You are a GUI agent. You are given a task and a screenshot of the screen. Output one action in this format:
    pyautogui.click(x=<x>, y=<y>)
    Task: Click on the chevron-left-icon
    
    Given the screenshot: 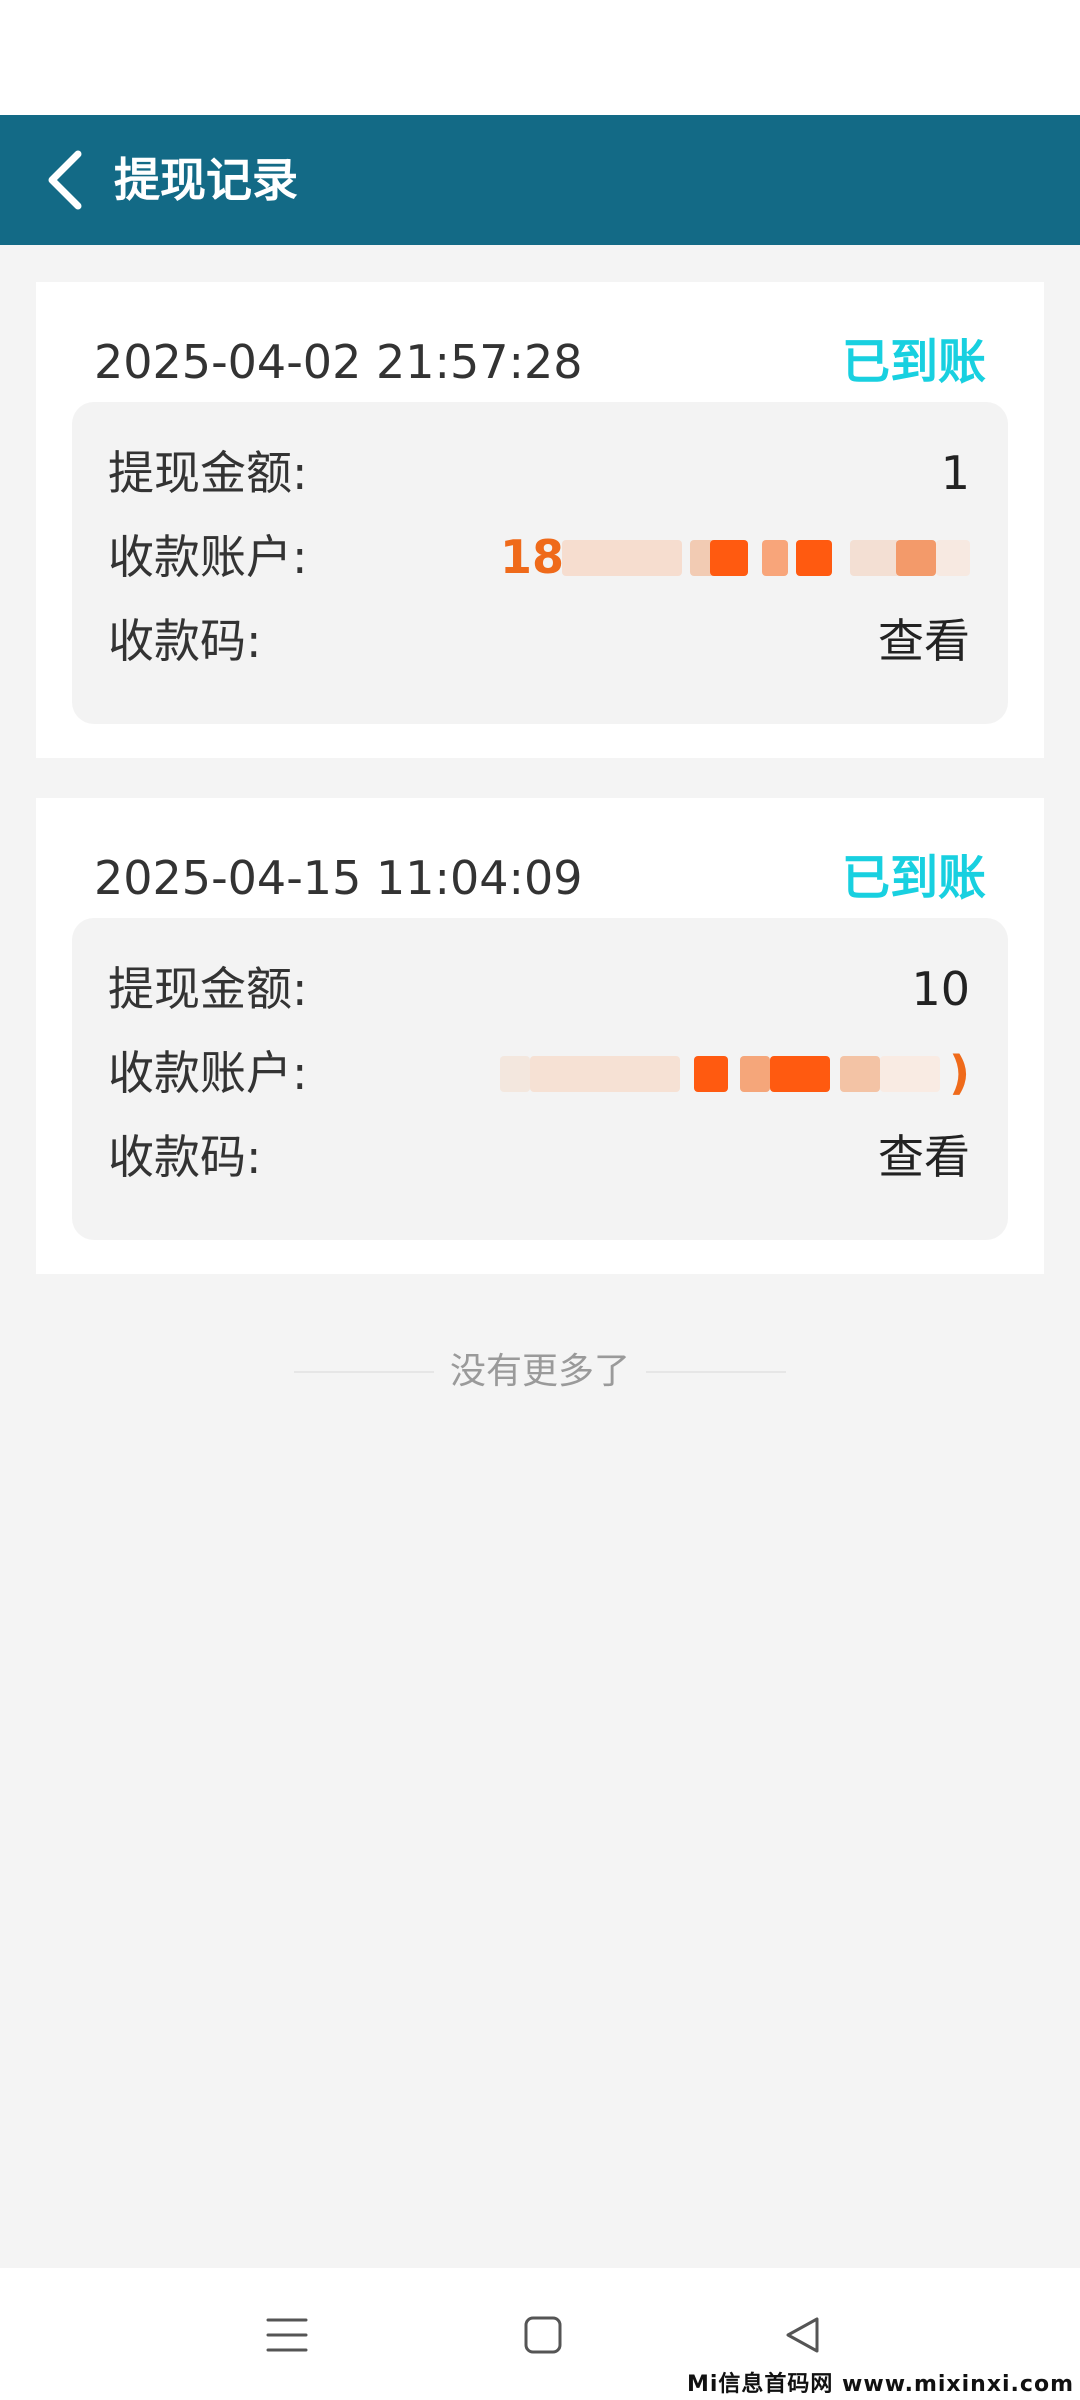 What is the action you would take?
    pyautogui.click(x=65, y=180)
    